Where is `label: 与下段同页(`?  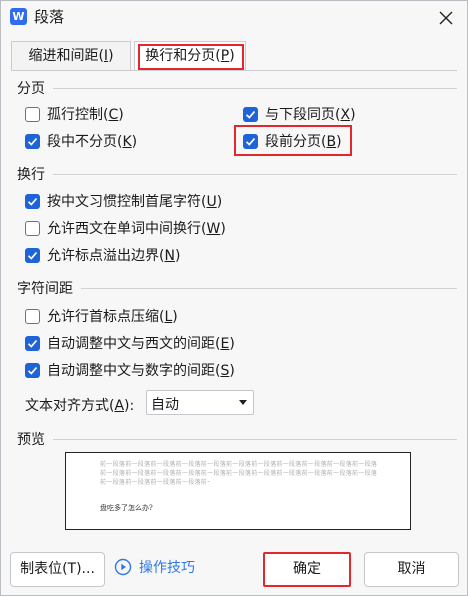 label: 与下段同页( is located at coordinates (303, 115).